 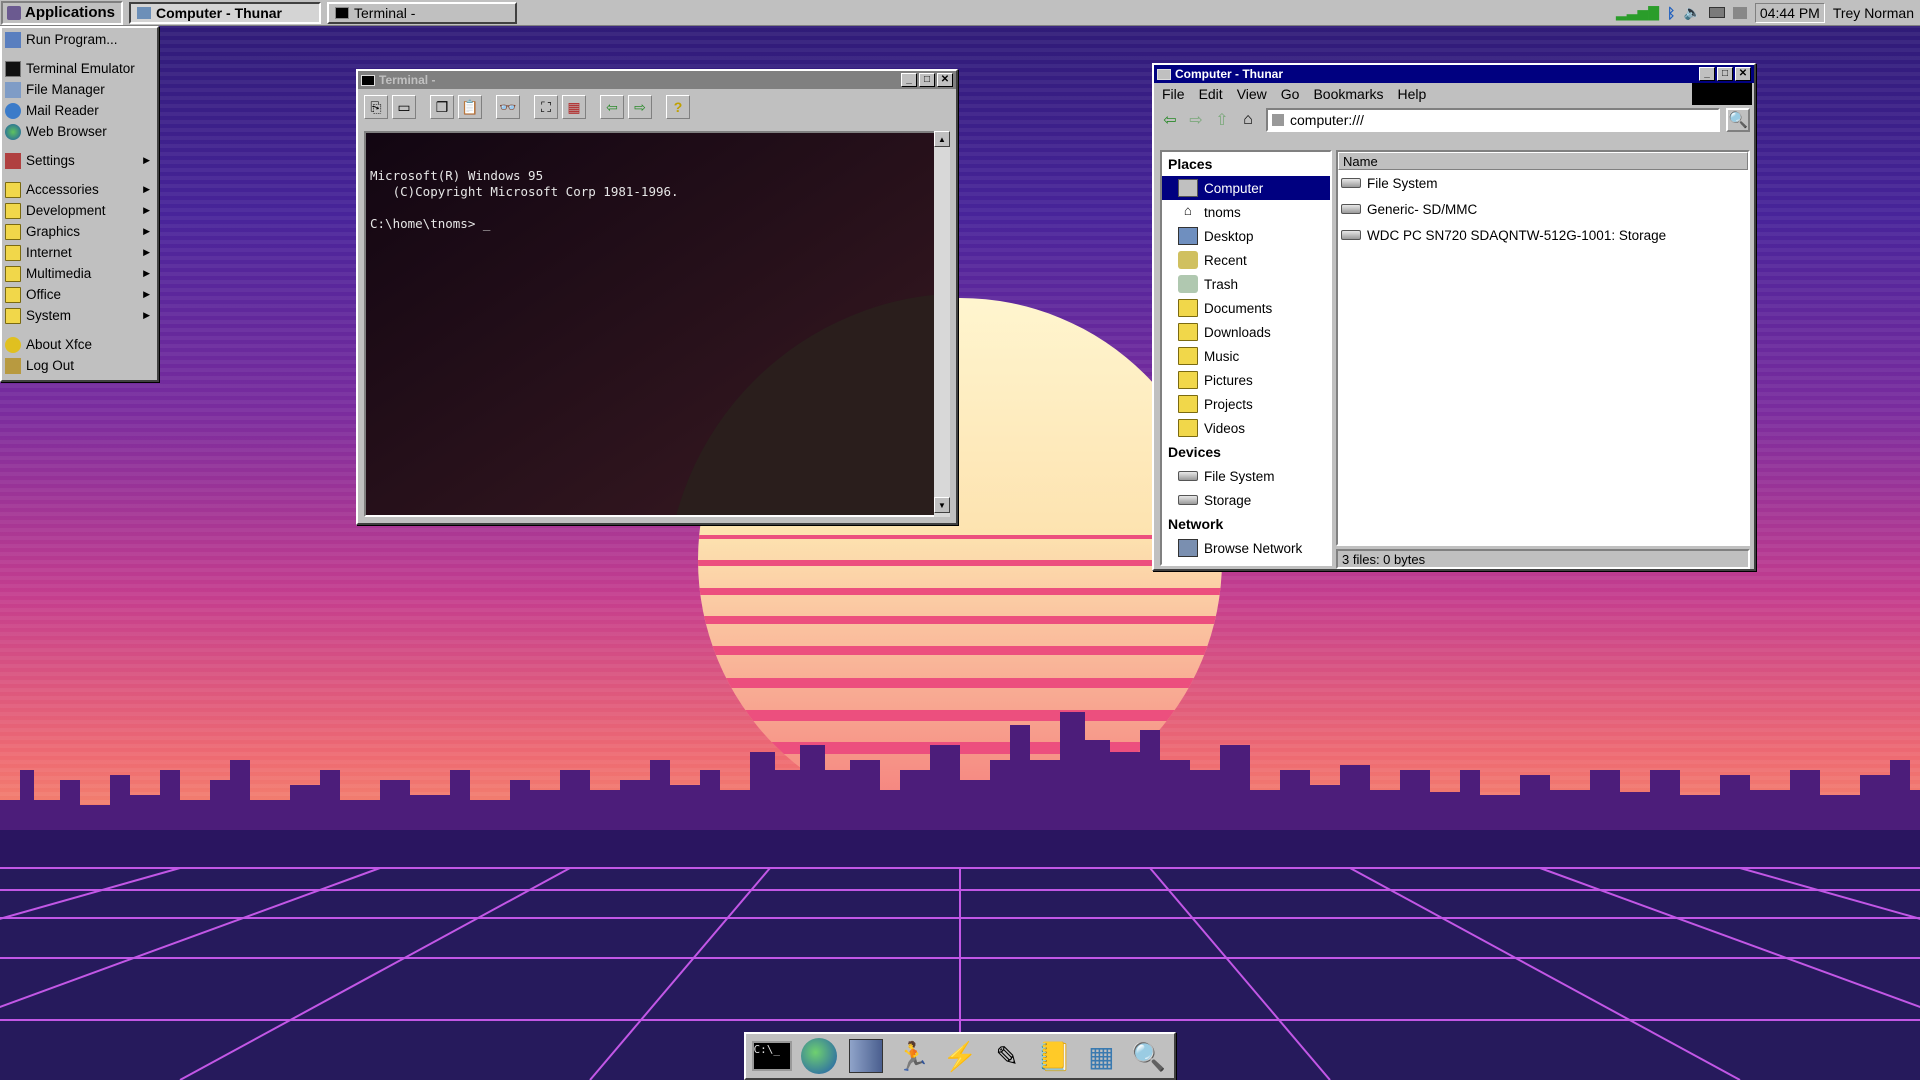 I want to click on draw-icon: ✎, so click(x=1007, y=1056).